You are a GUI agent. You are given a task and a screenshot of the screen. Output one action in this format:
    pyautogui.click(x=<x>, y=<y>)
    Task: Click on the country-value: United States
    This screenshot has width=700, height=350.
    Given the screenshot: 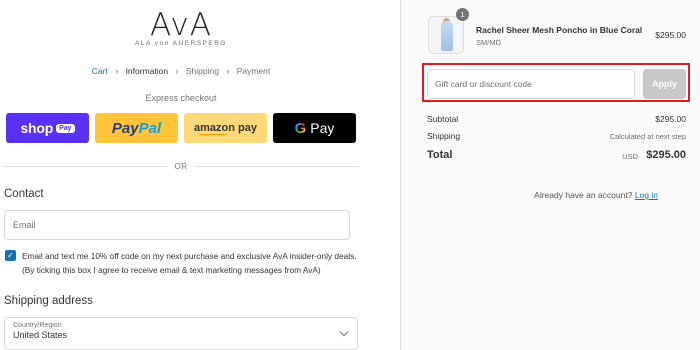 What is the action you would take?
    pyautogui.click(x=40, y=335)
    